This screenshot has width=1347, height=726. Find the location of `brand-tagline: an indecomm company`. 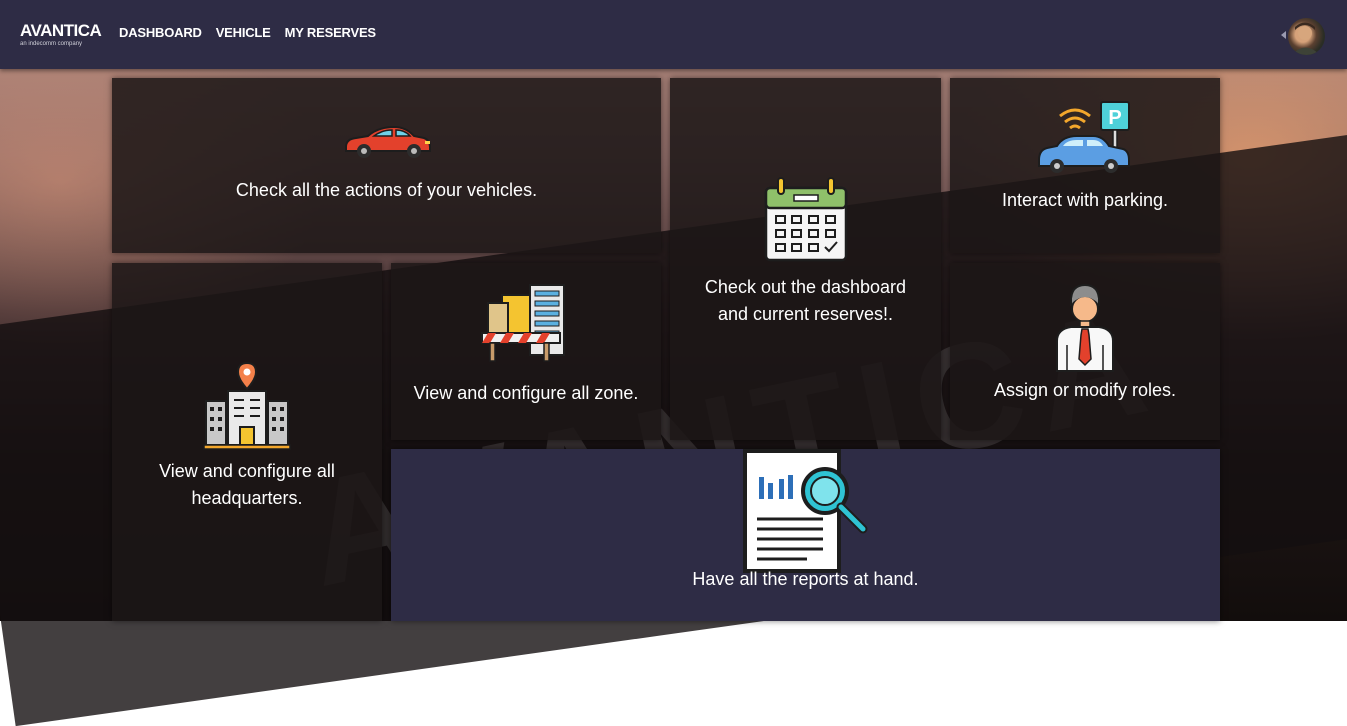

brand-tagline: an indecomm company is located at coordinates (51, 44).